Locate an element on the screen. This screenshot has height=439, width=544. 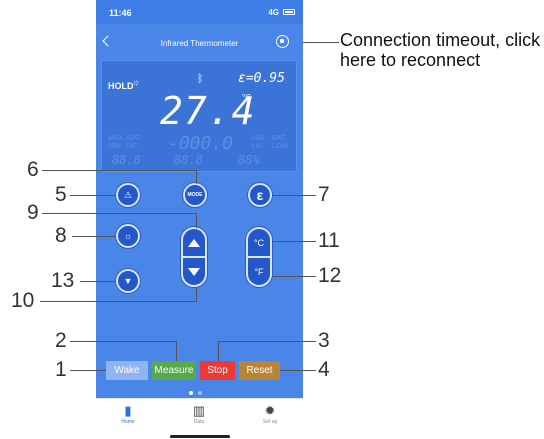
reconnect-icon is located at coordinates (282, 41).